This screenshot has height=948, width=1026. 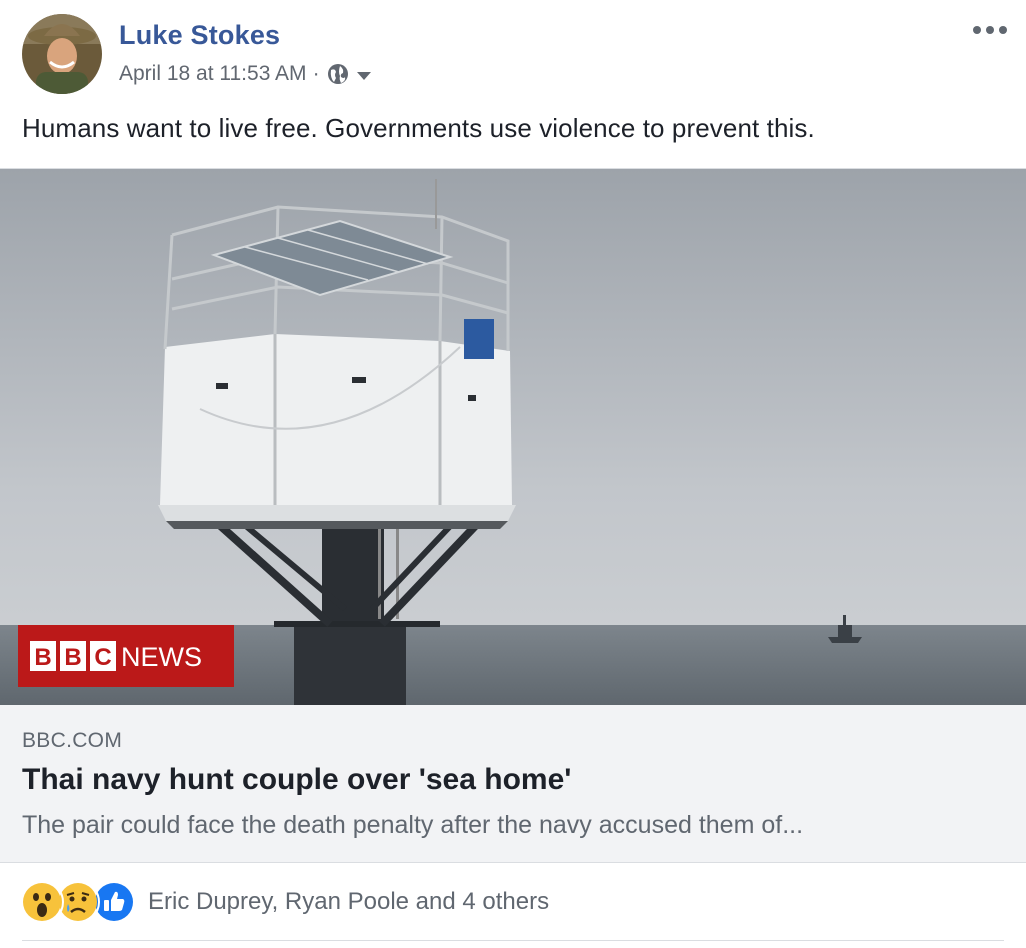 What do you see at coordinates (72, 657) in the screenshot?
I see `bbc-letter-b2: B` at bounding box center [72, 657].